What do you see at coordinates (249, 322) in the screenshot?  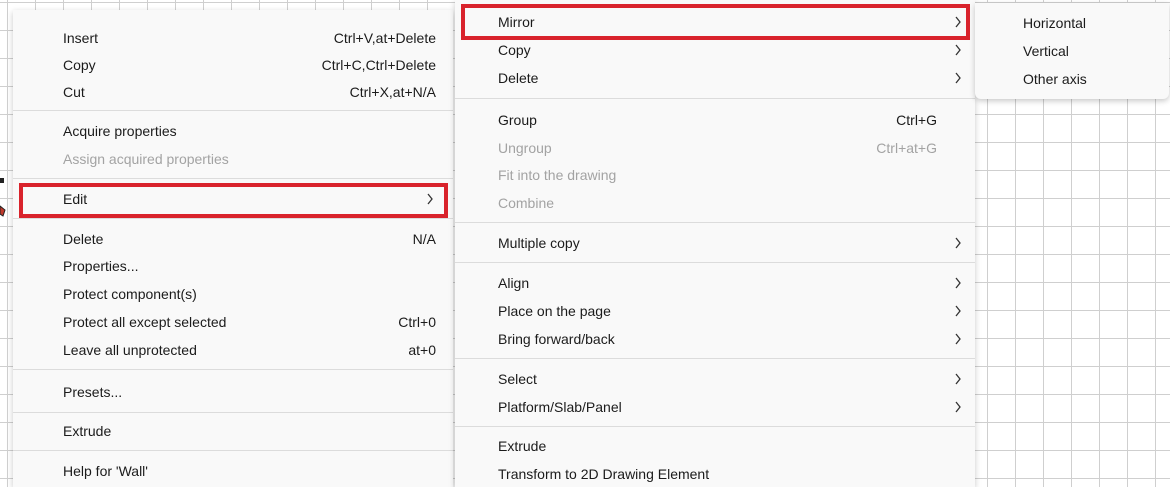 I see `menu-item-protect-all-except-selected: Protect all except selected Ctrl+0` at bounding box center [249, 322].